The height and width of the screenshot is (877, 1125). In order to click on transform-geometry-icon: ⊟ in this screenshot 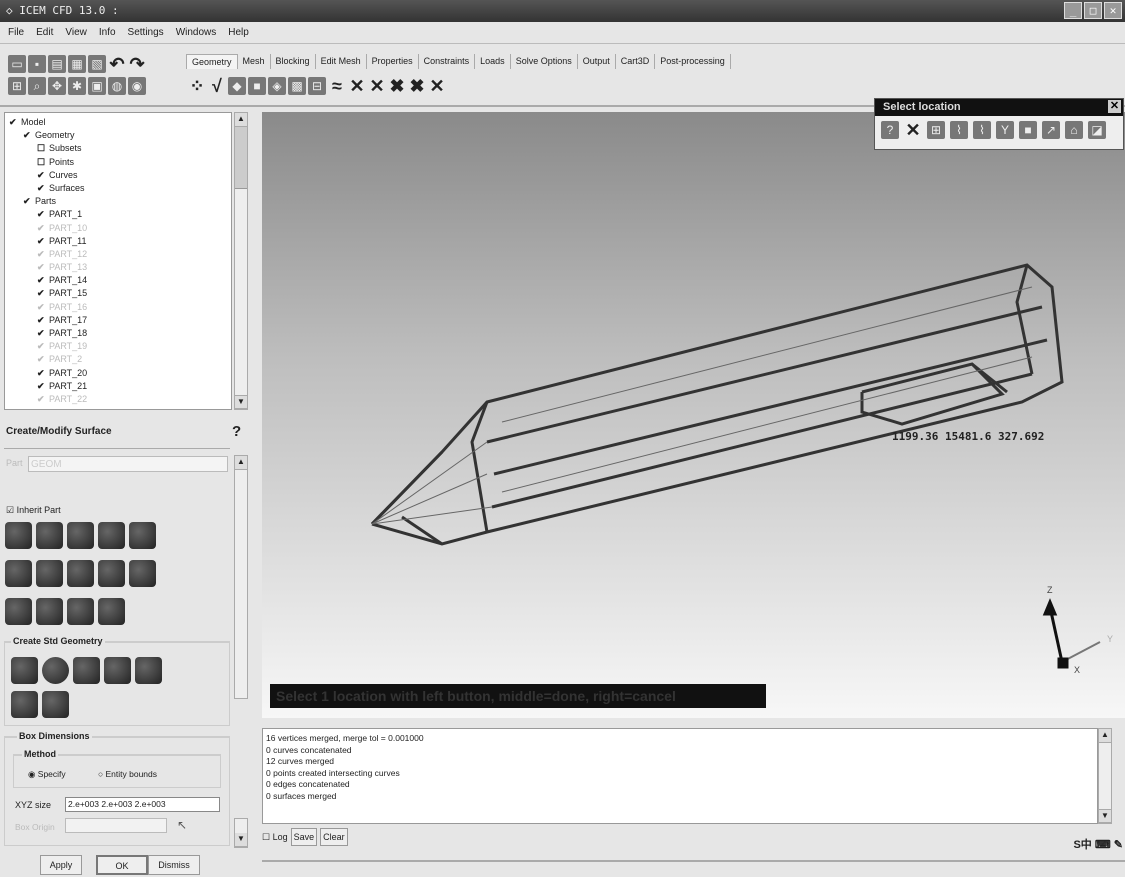, I will do `click(317, 86)`.